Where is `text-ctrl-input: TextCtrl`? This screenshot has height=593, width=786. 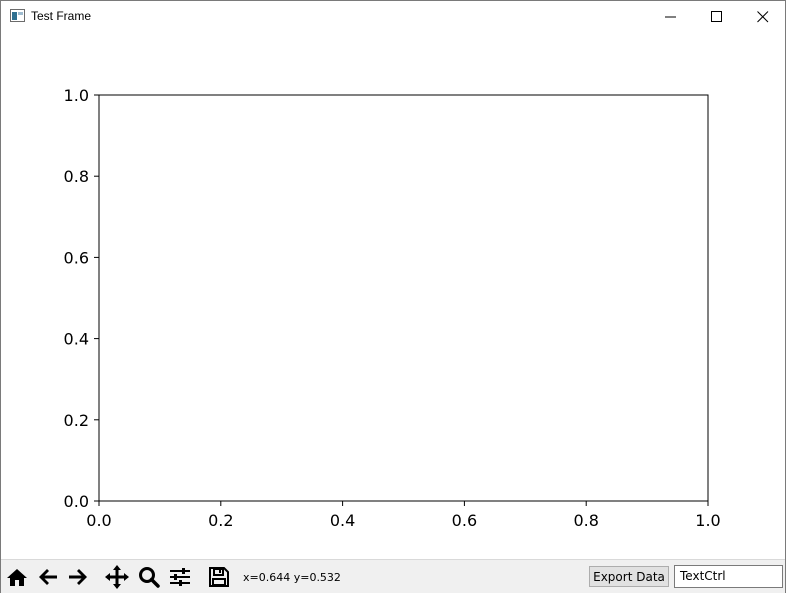
text-ctrl-input: TextCtrl is located at coordinates (728, 576).